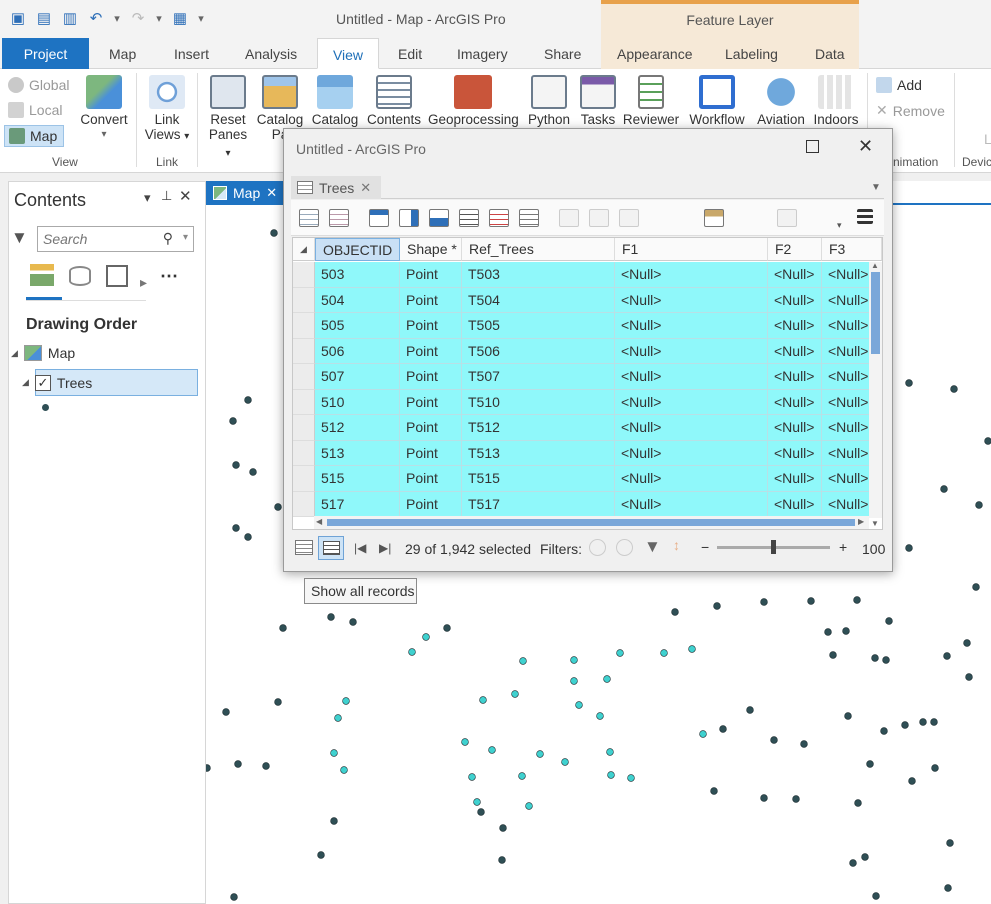 The height and width of the screenshot is (904, 991). I want to click on menu-icon, so click(865, 216).